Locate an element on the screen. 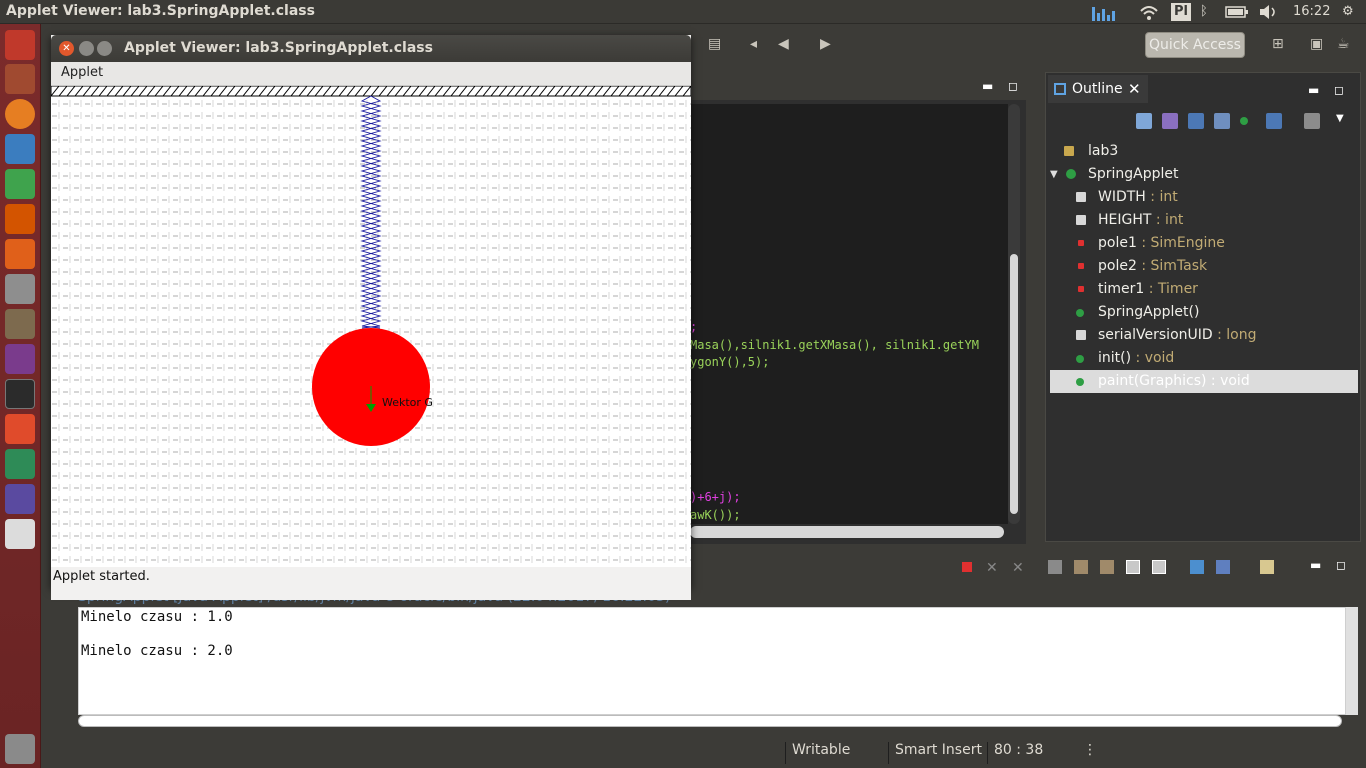 This screenshot has height=768, width=1366. code-line: Masa(),silnik1.getXMasa(), silnik1.getYM is located at coordinates (834, 345).